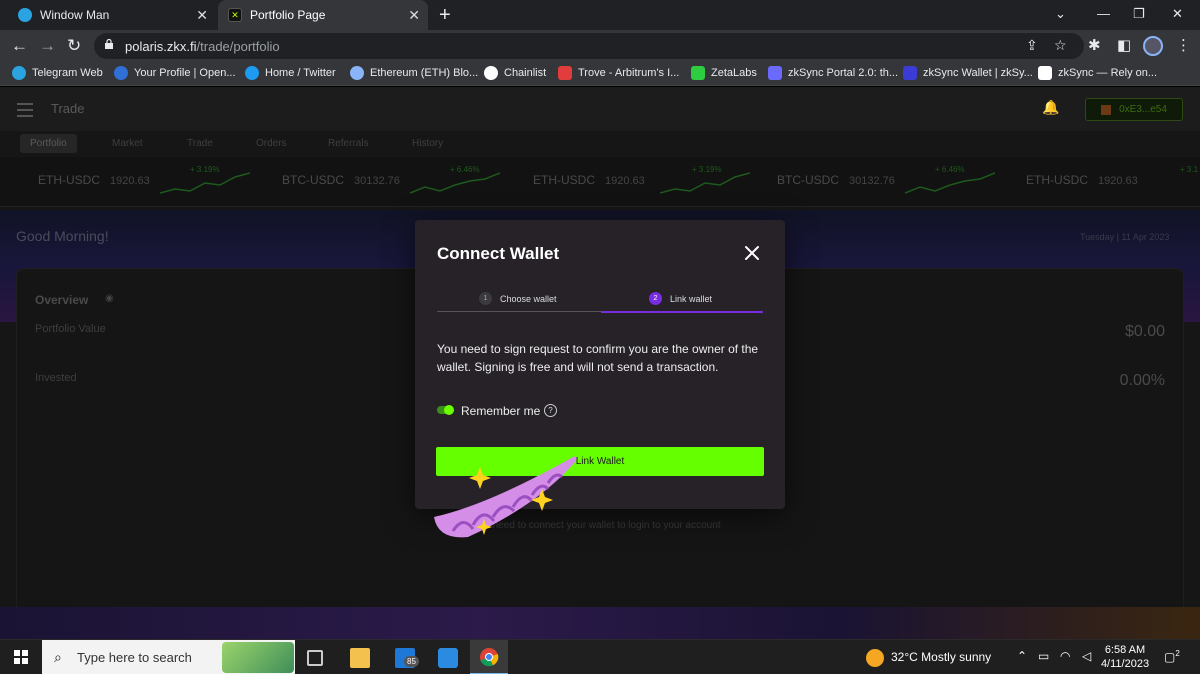  What do you see at coordinates (1094, 45) in the screenshot?
I see `extensions-icon: ✱` at bounding box center [1094, 45].